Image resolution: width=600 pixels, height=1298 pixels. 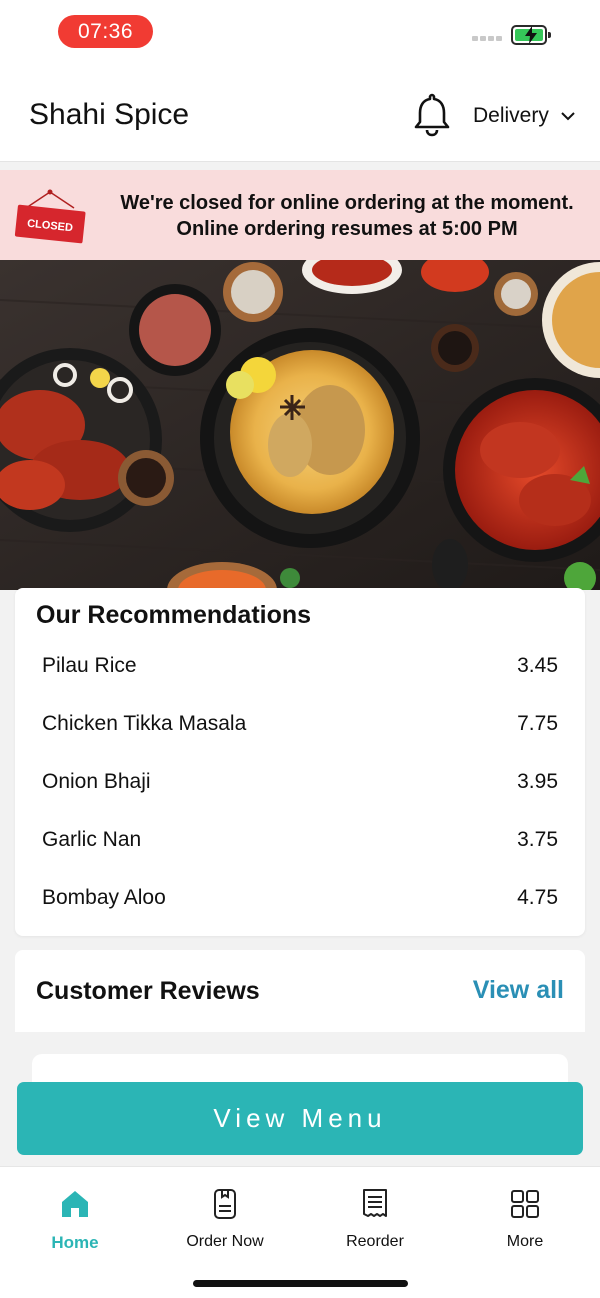 What do you see at coordinates (531, 35) in the screenshot?
I see `battery-charging-icon` at bounding box center [531, 35].